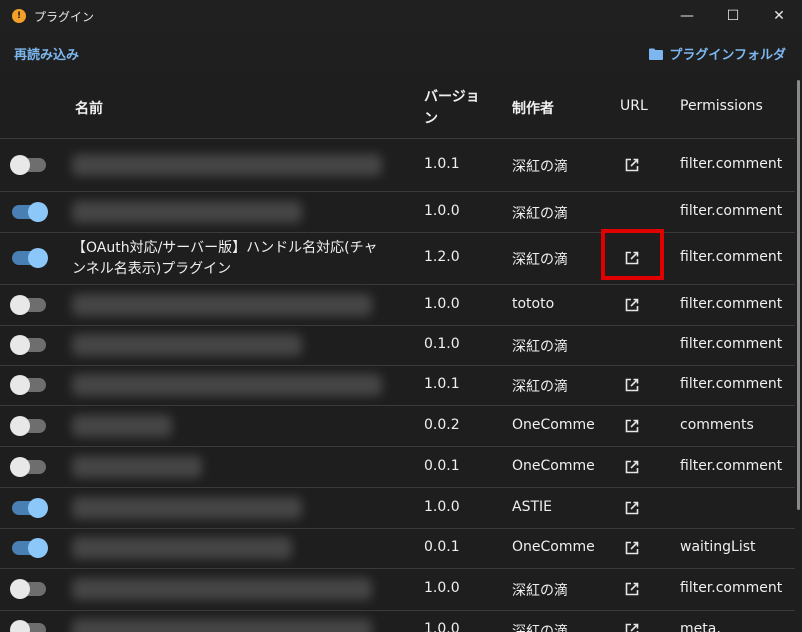  Describe the element at coordinates (397, 508) in the screenshot. I see `table-row: 1.0.0 ASTIE` at that location.